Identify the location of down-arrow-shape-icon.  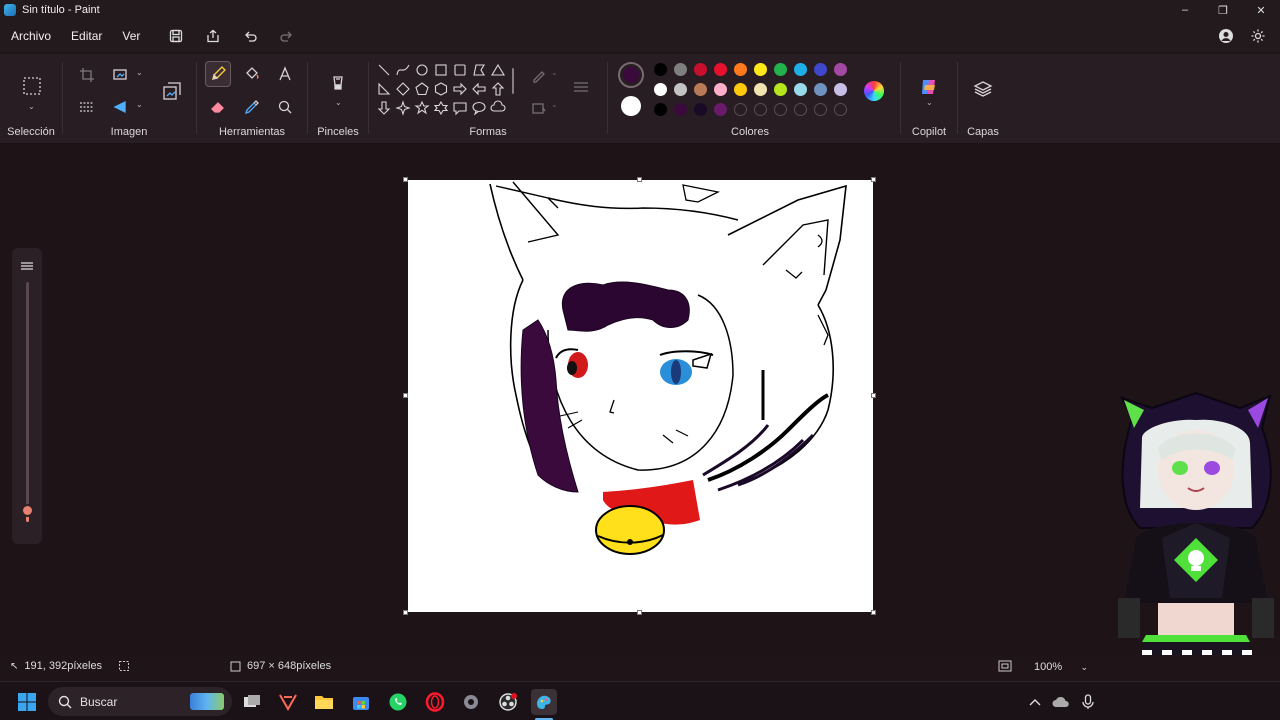
(384, 108).